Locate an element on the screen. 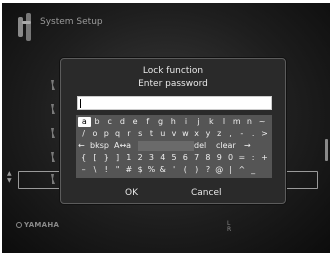 The image size is (334, 257). keyboard-row: a b c d e f g h i j k l m n ~ is located at coordinates (174, 122).